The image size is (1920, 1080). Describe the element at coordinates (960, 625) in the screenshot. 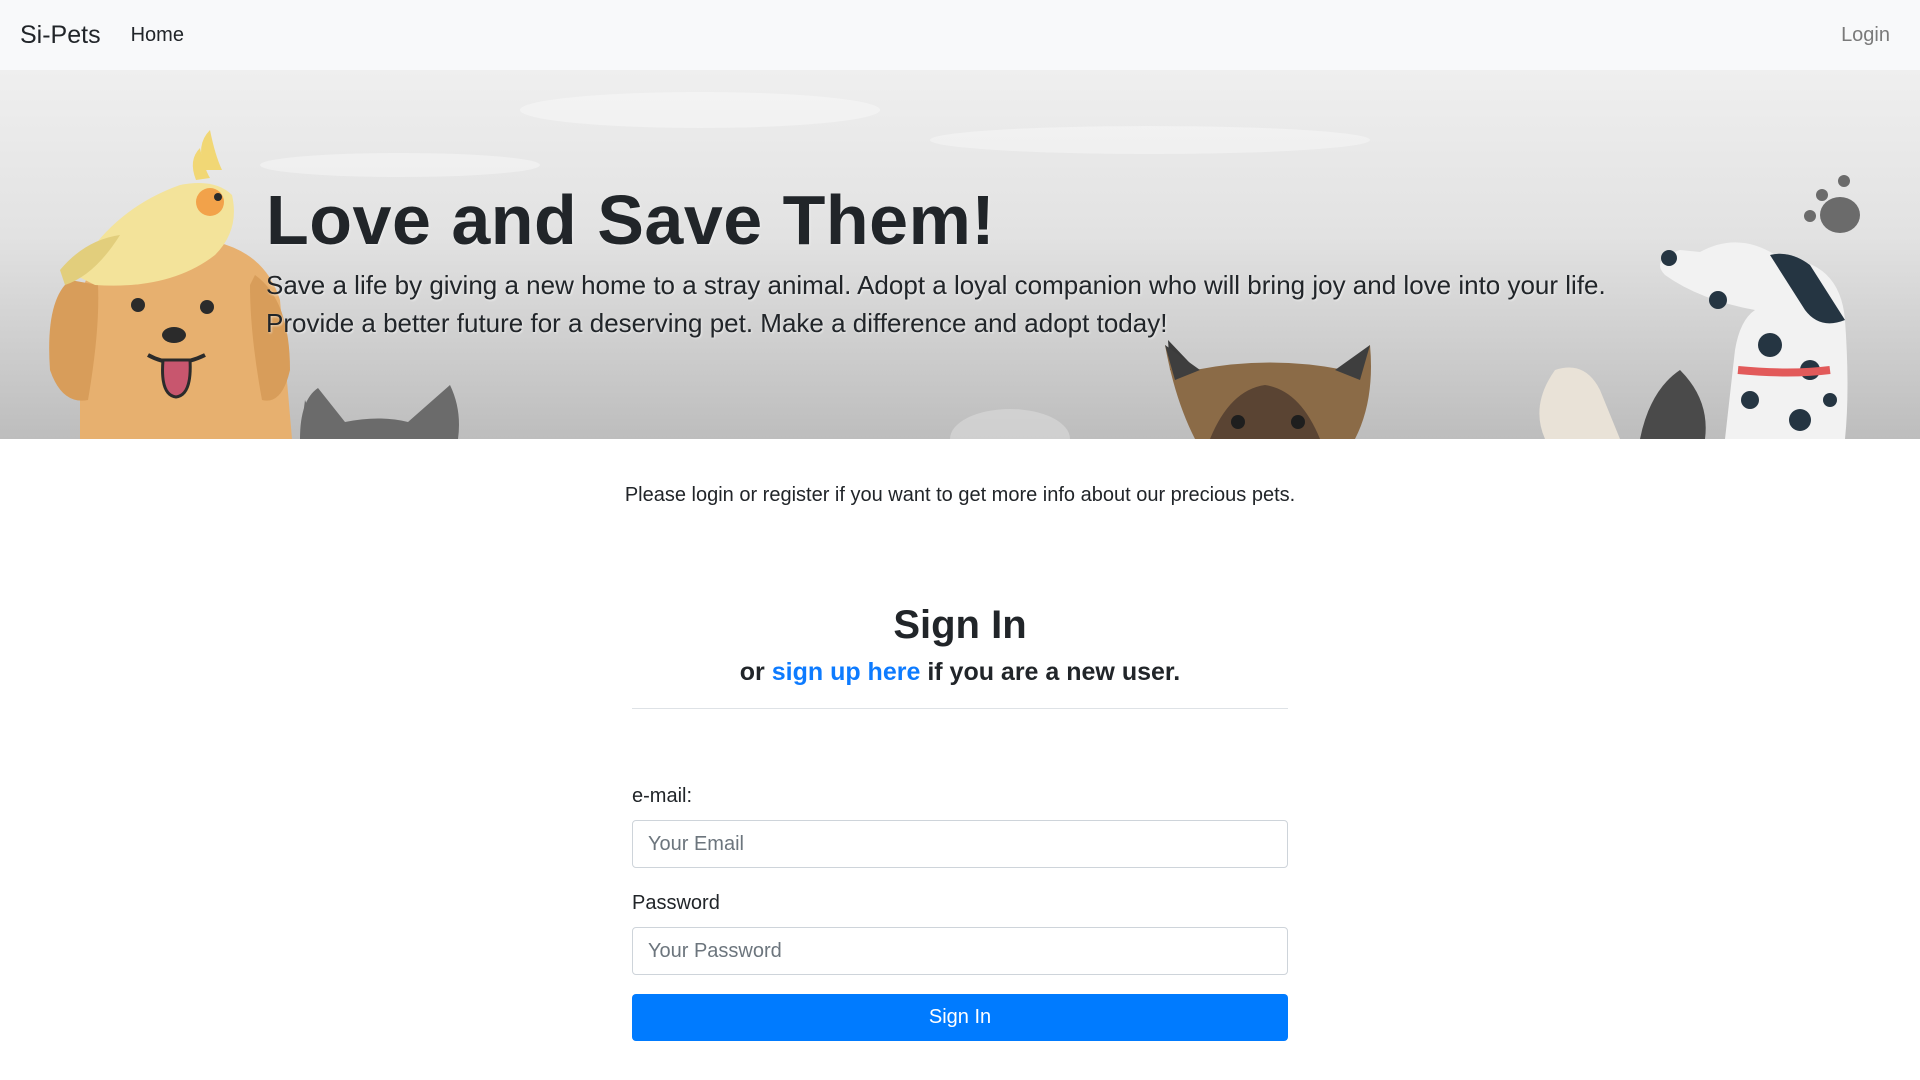

I see `signin-title: Sign In` at that location.